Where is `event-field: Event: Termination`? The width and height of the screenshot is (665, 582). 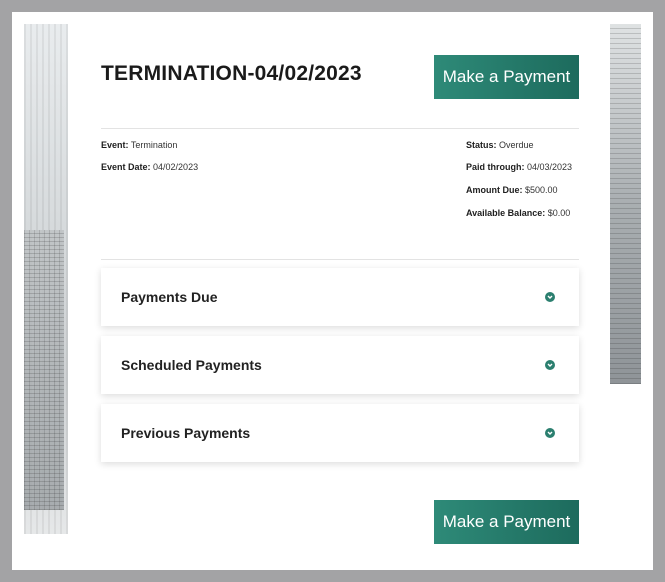 event-field: Event: Termination is located at coordinates (139, 145).